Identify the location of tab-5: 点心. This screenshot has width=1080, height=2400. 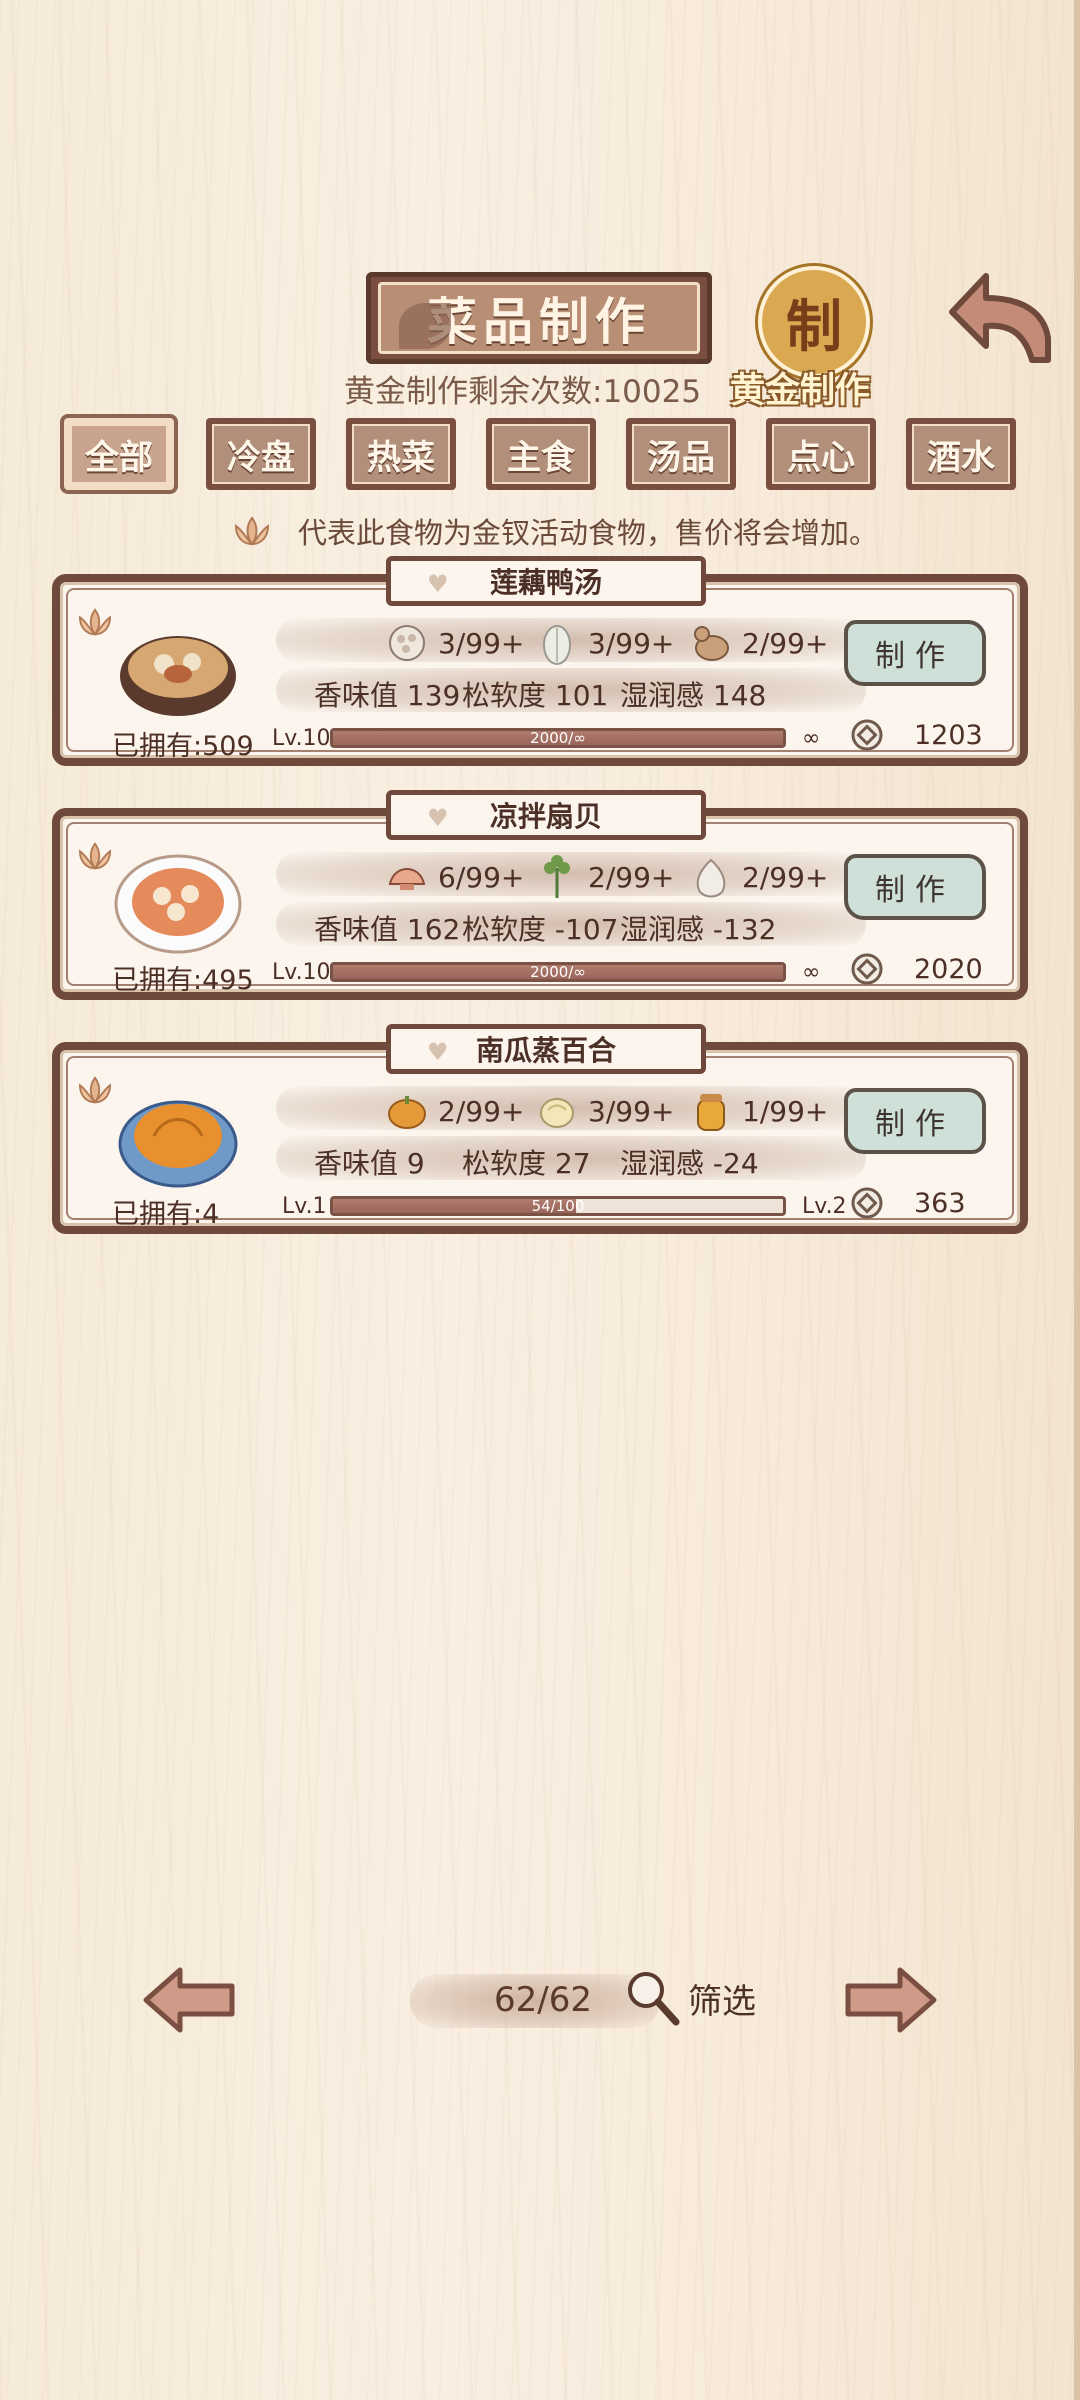
(821, 454).